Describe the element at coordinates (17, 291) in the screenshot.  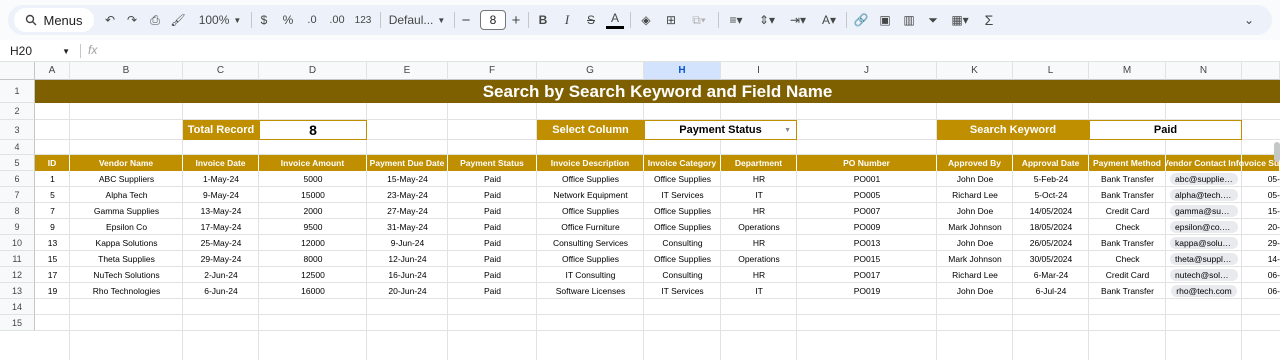
I see `row-header-13: 13` at that location.